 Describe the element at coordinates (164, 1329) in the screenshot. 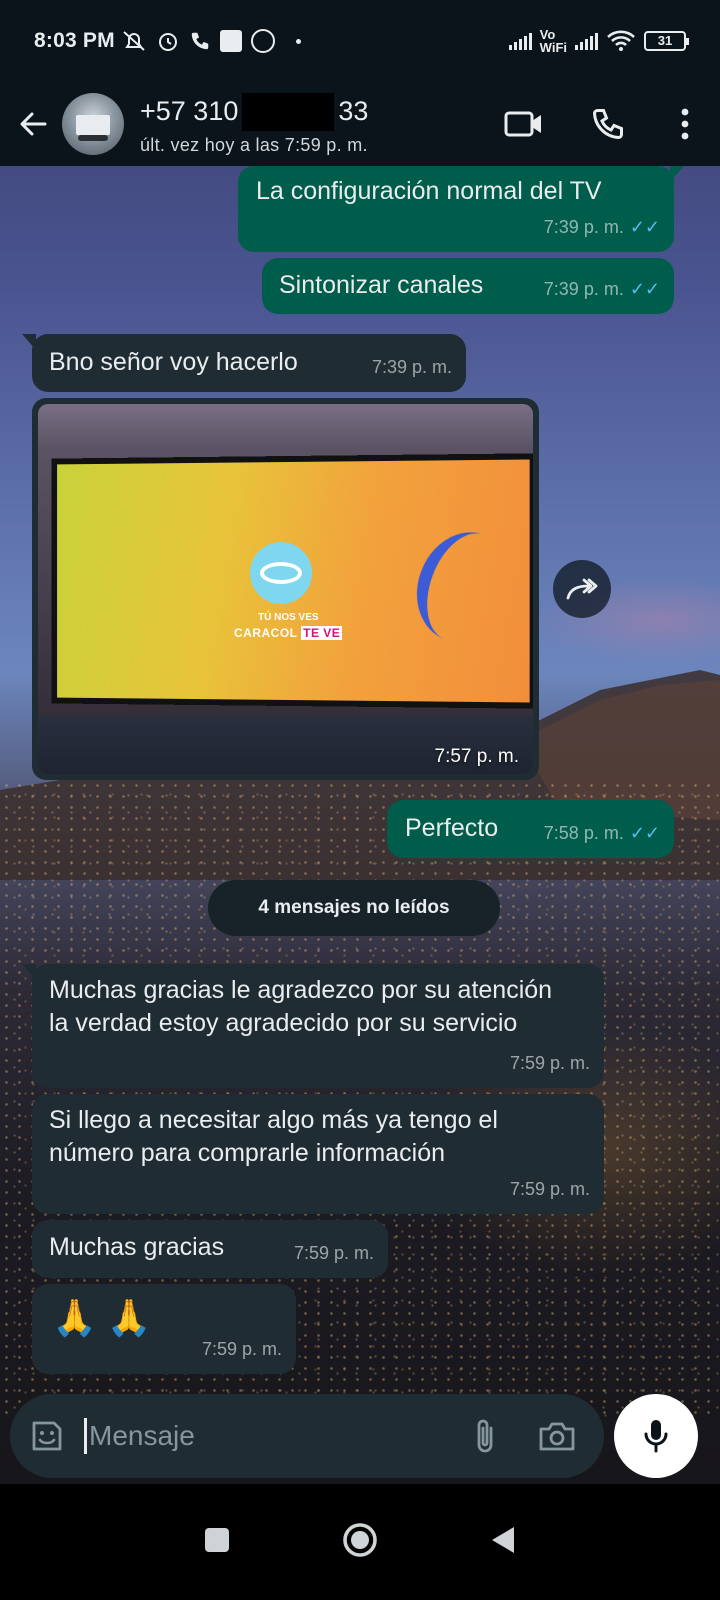

I see `message-bubble: 🙏 🙏 7:59 p. m.` at that location.